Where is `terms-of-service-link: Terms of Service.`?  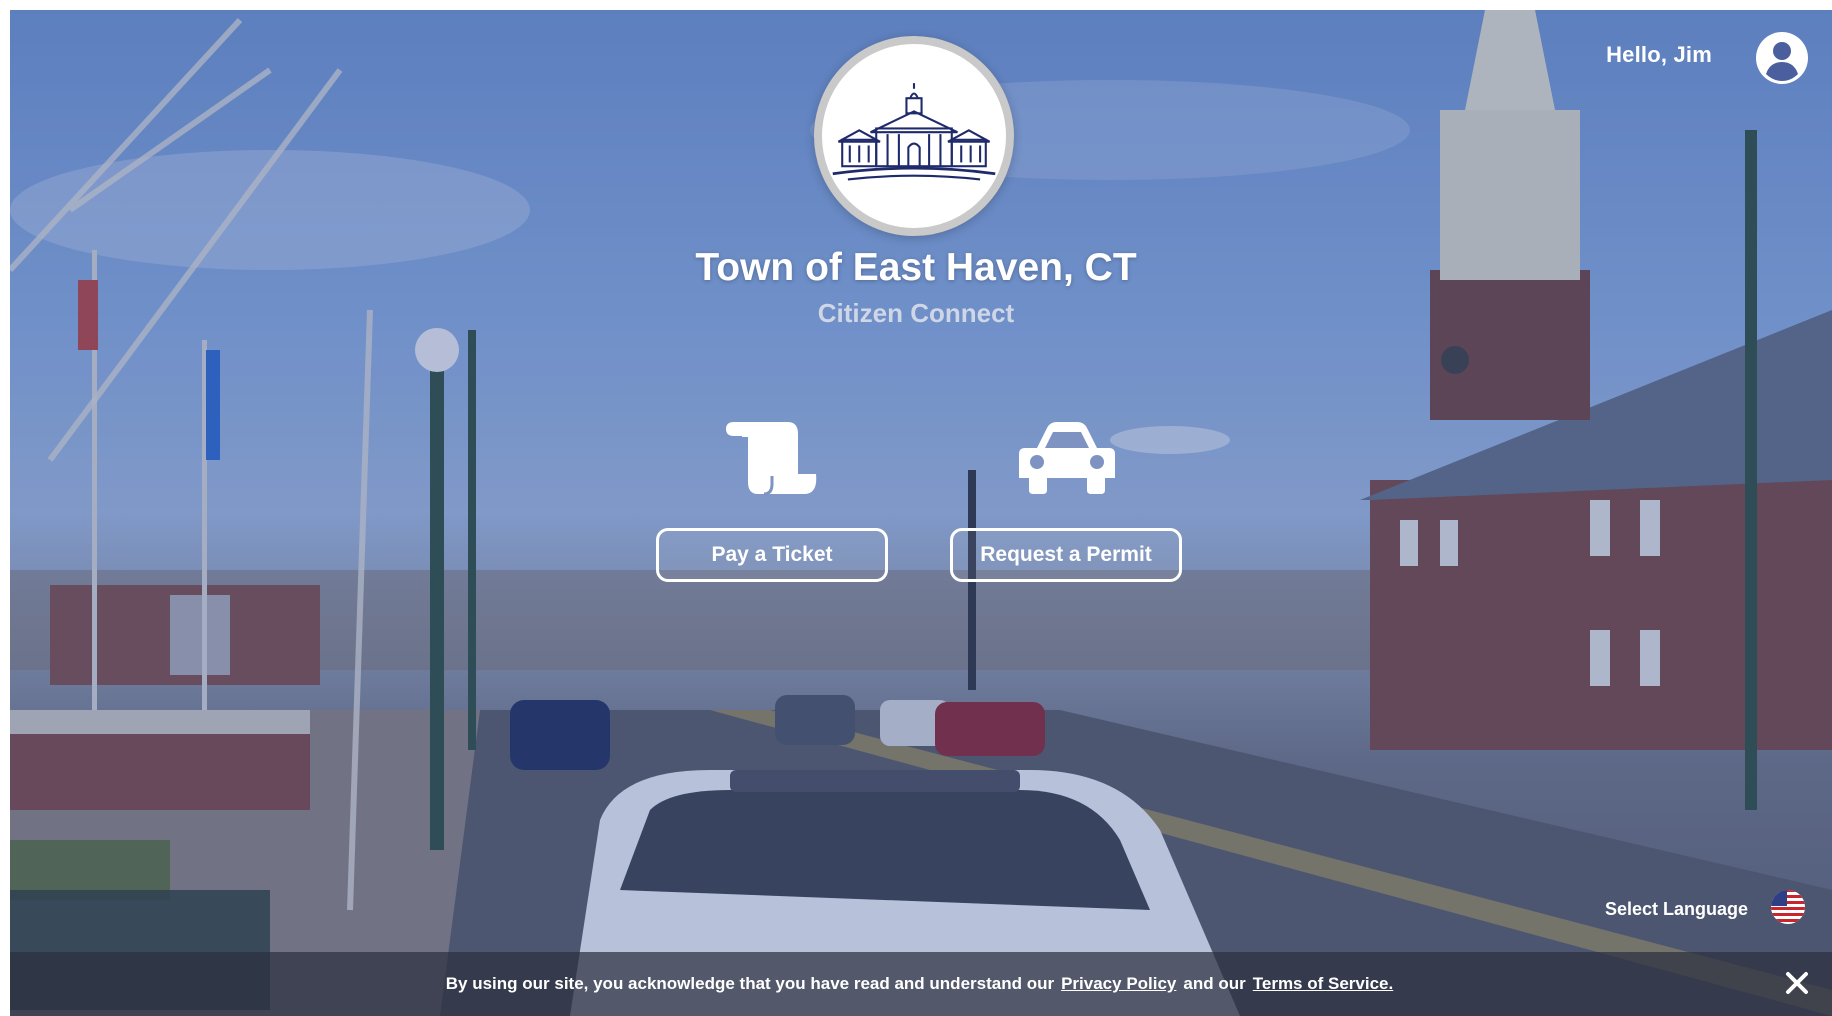 terms-of-service-link: Terms of Service. is located at coordinates (1323, 984).